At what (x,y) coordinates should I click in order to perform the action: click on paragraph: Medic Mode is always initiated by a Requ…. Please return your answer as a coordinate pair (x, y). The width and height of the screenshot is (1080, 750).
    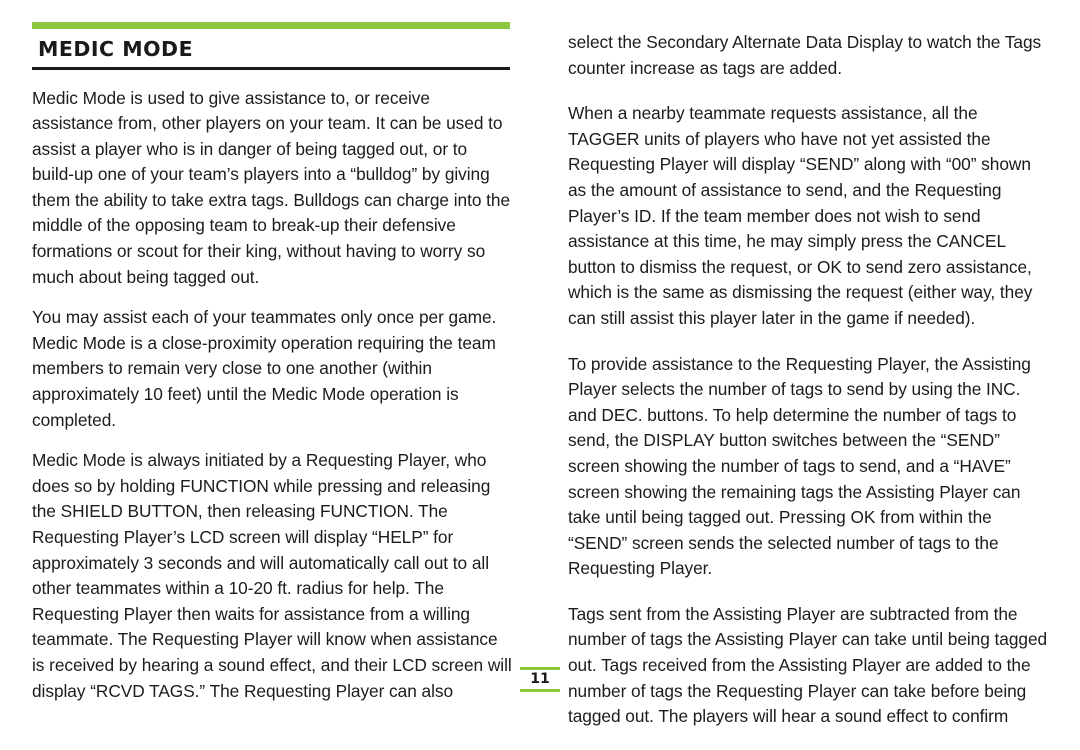
    Looking at the image, I should click on (272, 575).